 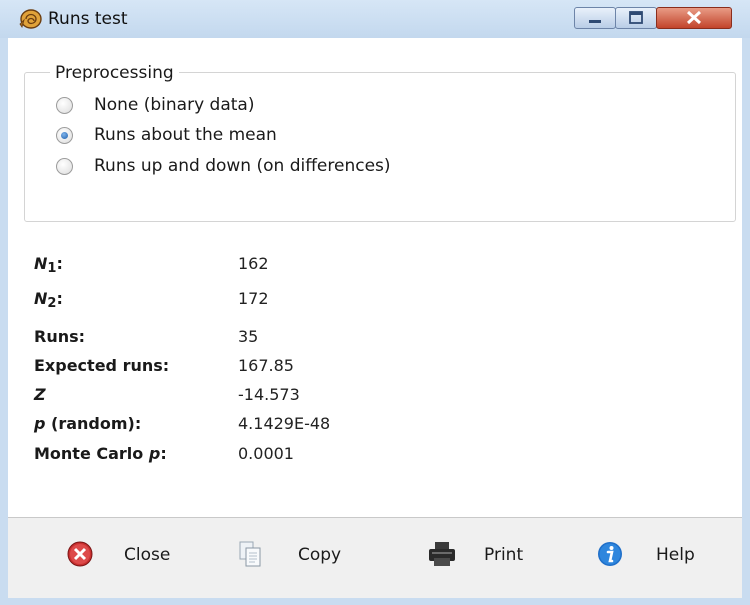 I want to click on z-value: -14.573, so click(x=269, y=394).